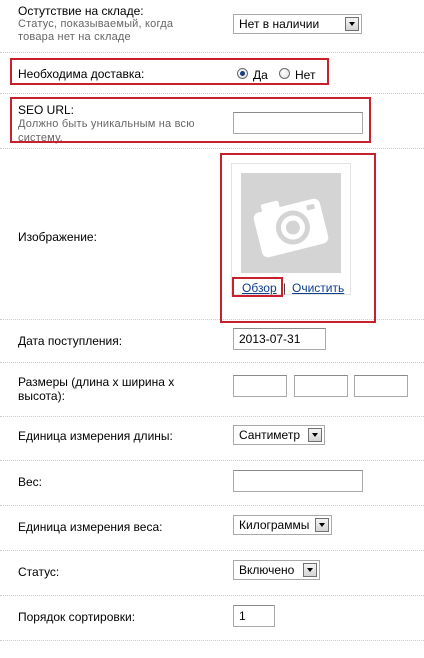  I want to click on out-of-stock-select-value: Нет в наличии, so click(279, 24).